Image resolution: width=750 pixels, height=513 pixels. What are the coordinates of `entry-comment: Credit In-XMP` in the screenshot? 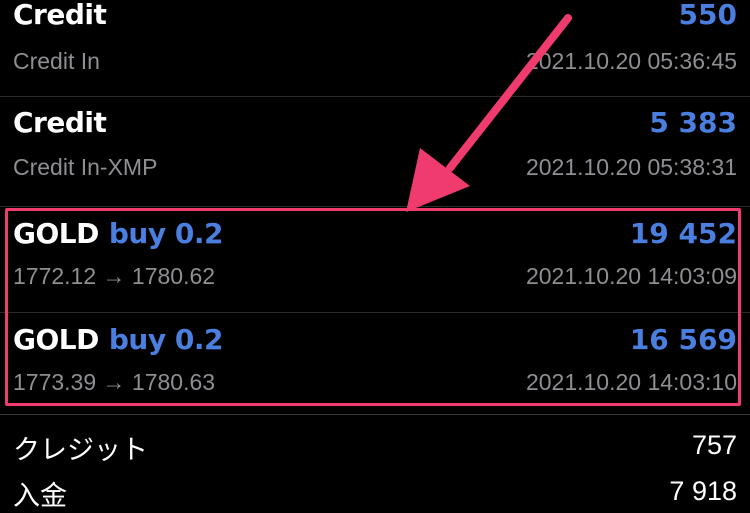 It's located at (85, 167).